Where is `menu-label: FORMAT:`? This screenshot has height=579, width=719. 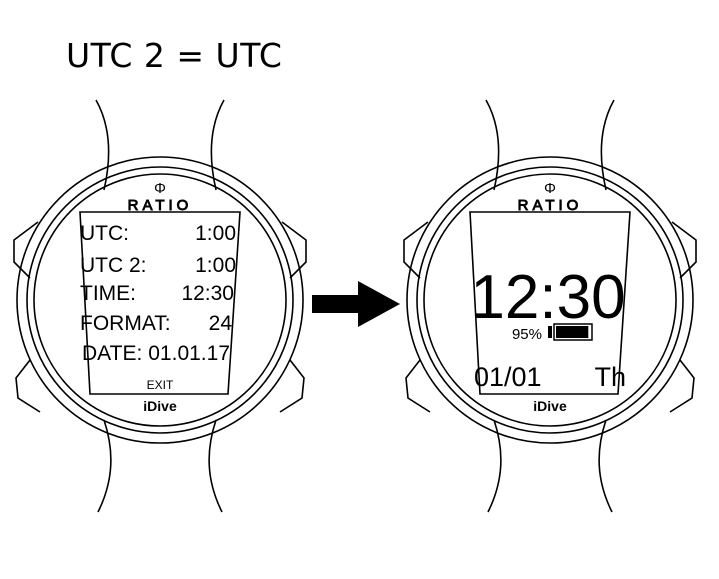
menu-label: FORMAT: is located at coordinates (125, 323).